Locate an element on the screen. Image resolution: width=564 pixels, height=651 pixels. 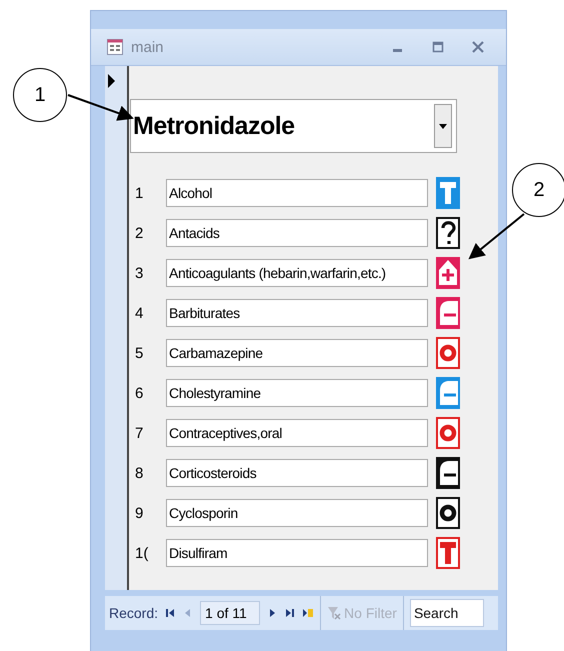
interaction-field: Cyclosporin is located at coordinates (297, 513).